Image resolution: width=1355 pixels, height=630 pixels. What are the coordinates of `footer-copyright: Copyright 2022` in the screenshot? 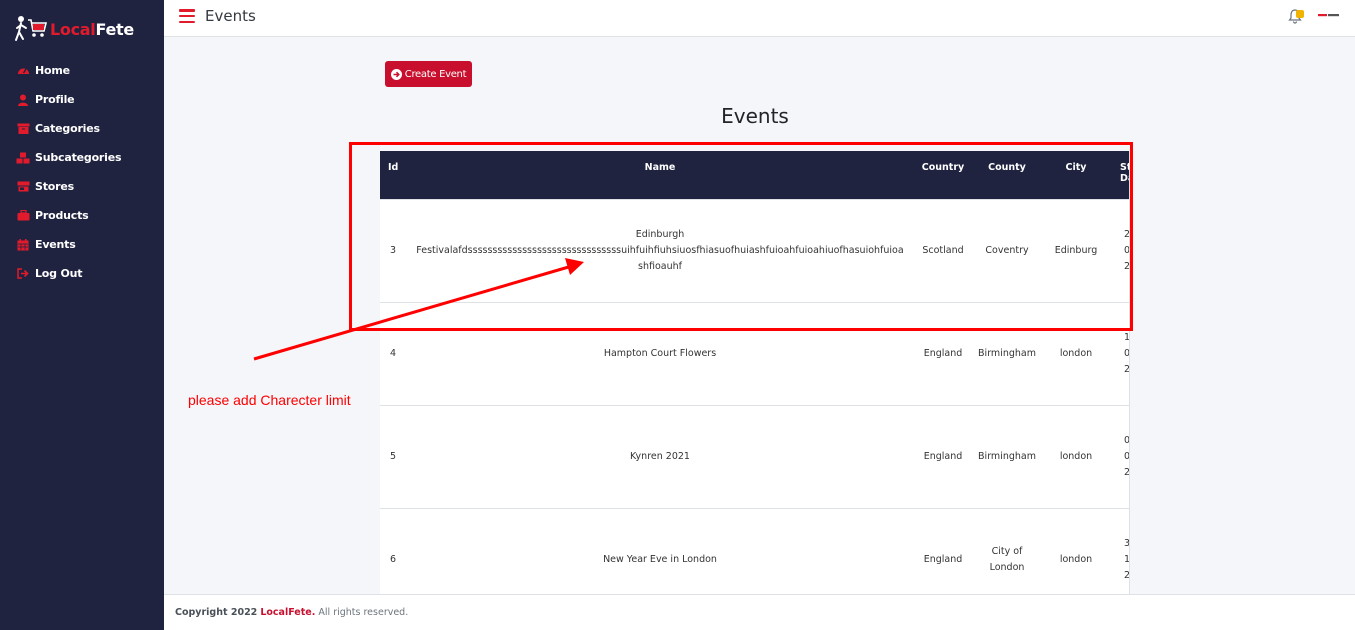 It's located at (216, 612).